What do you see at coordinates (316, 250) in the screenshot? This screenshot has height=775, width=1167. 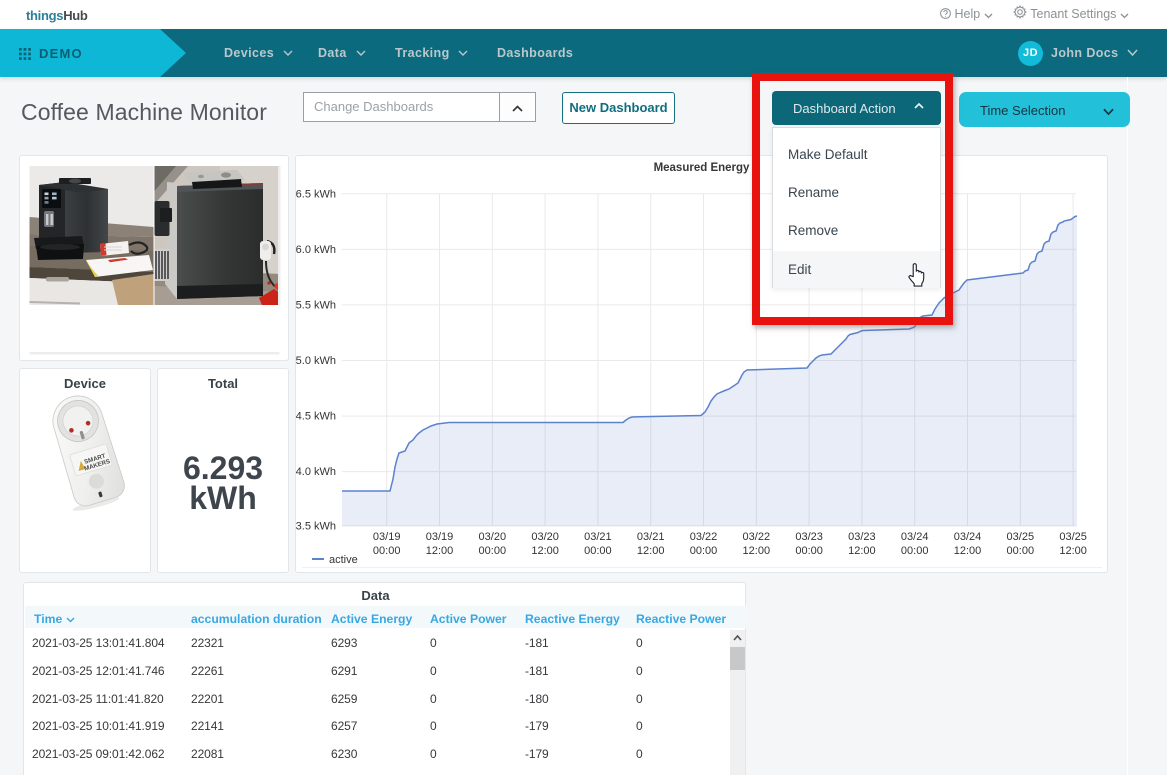 I see `svg-text: 6.0 kWh` at bounding box center [316, 250].